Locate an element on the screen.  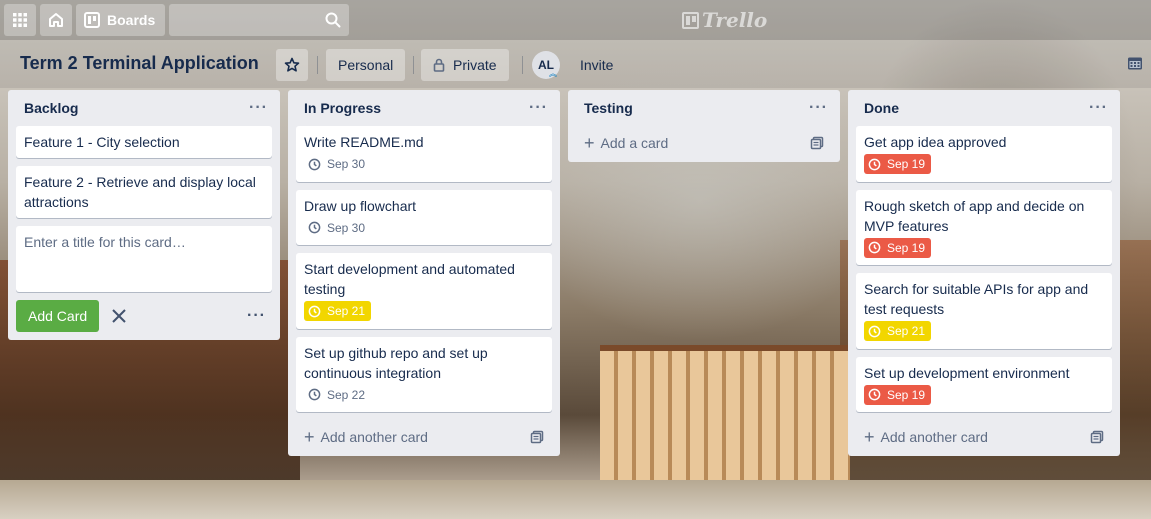
add-card-label: Add another card is located at coordinates (374, 437).